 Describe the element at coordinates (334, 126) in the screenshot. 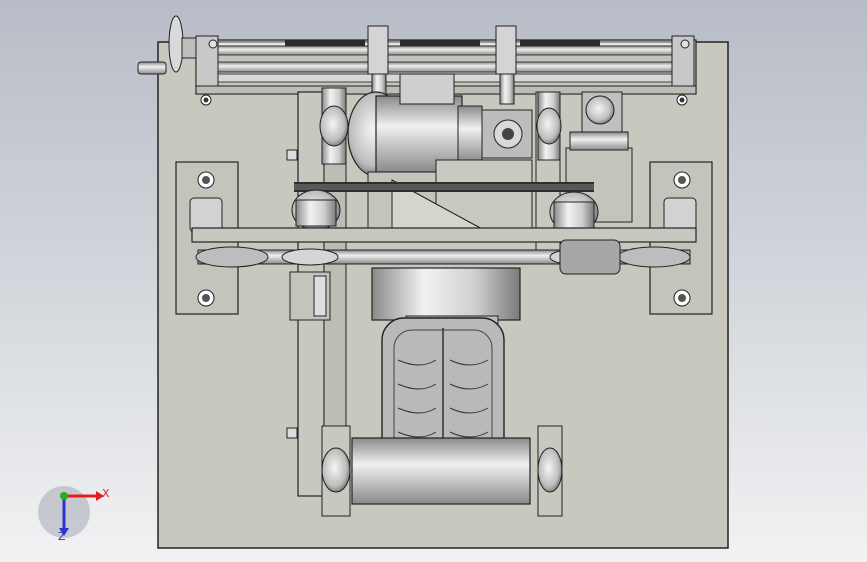

I see `upper-left-bearing` at that location.